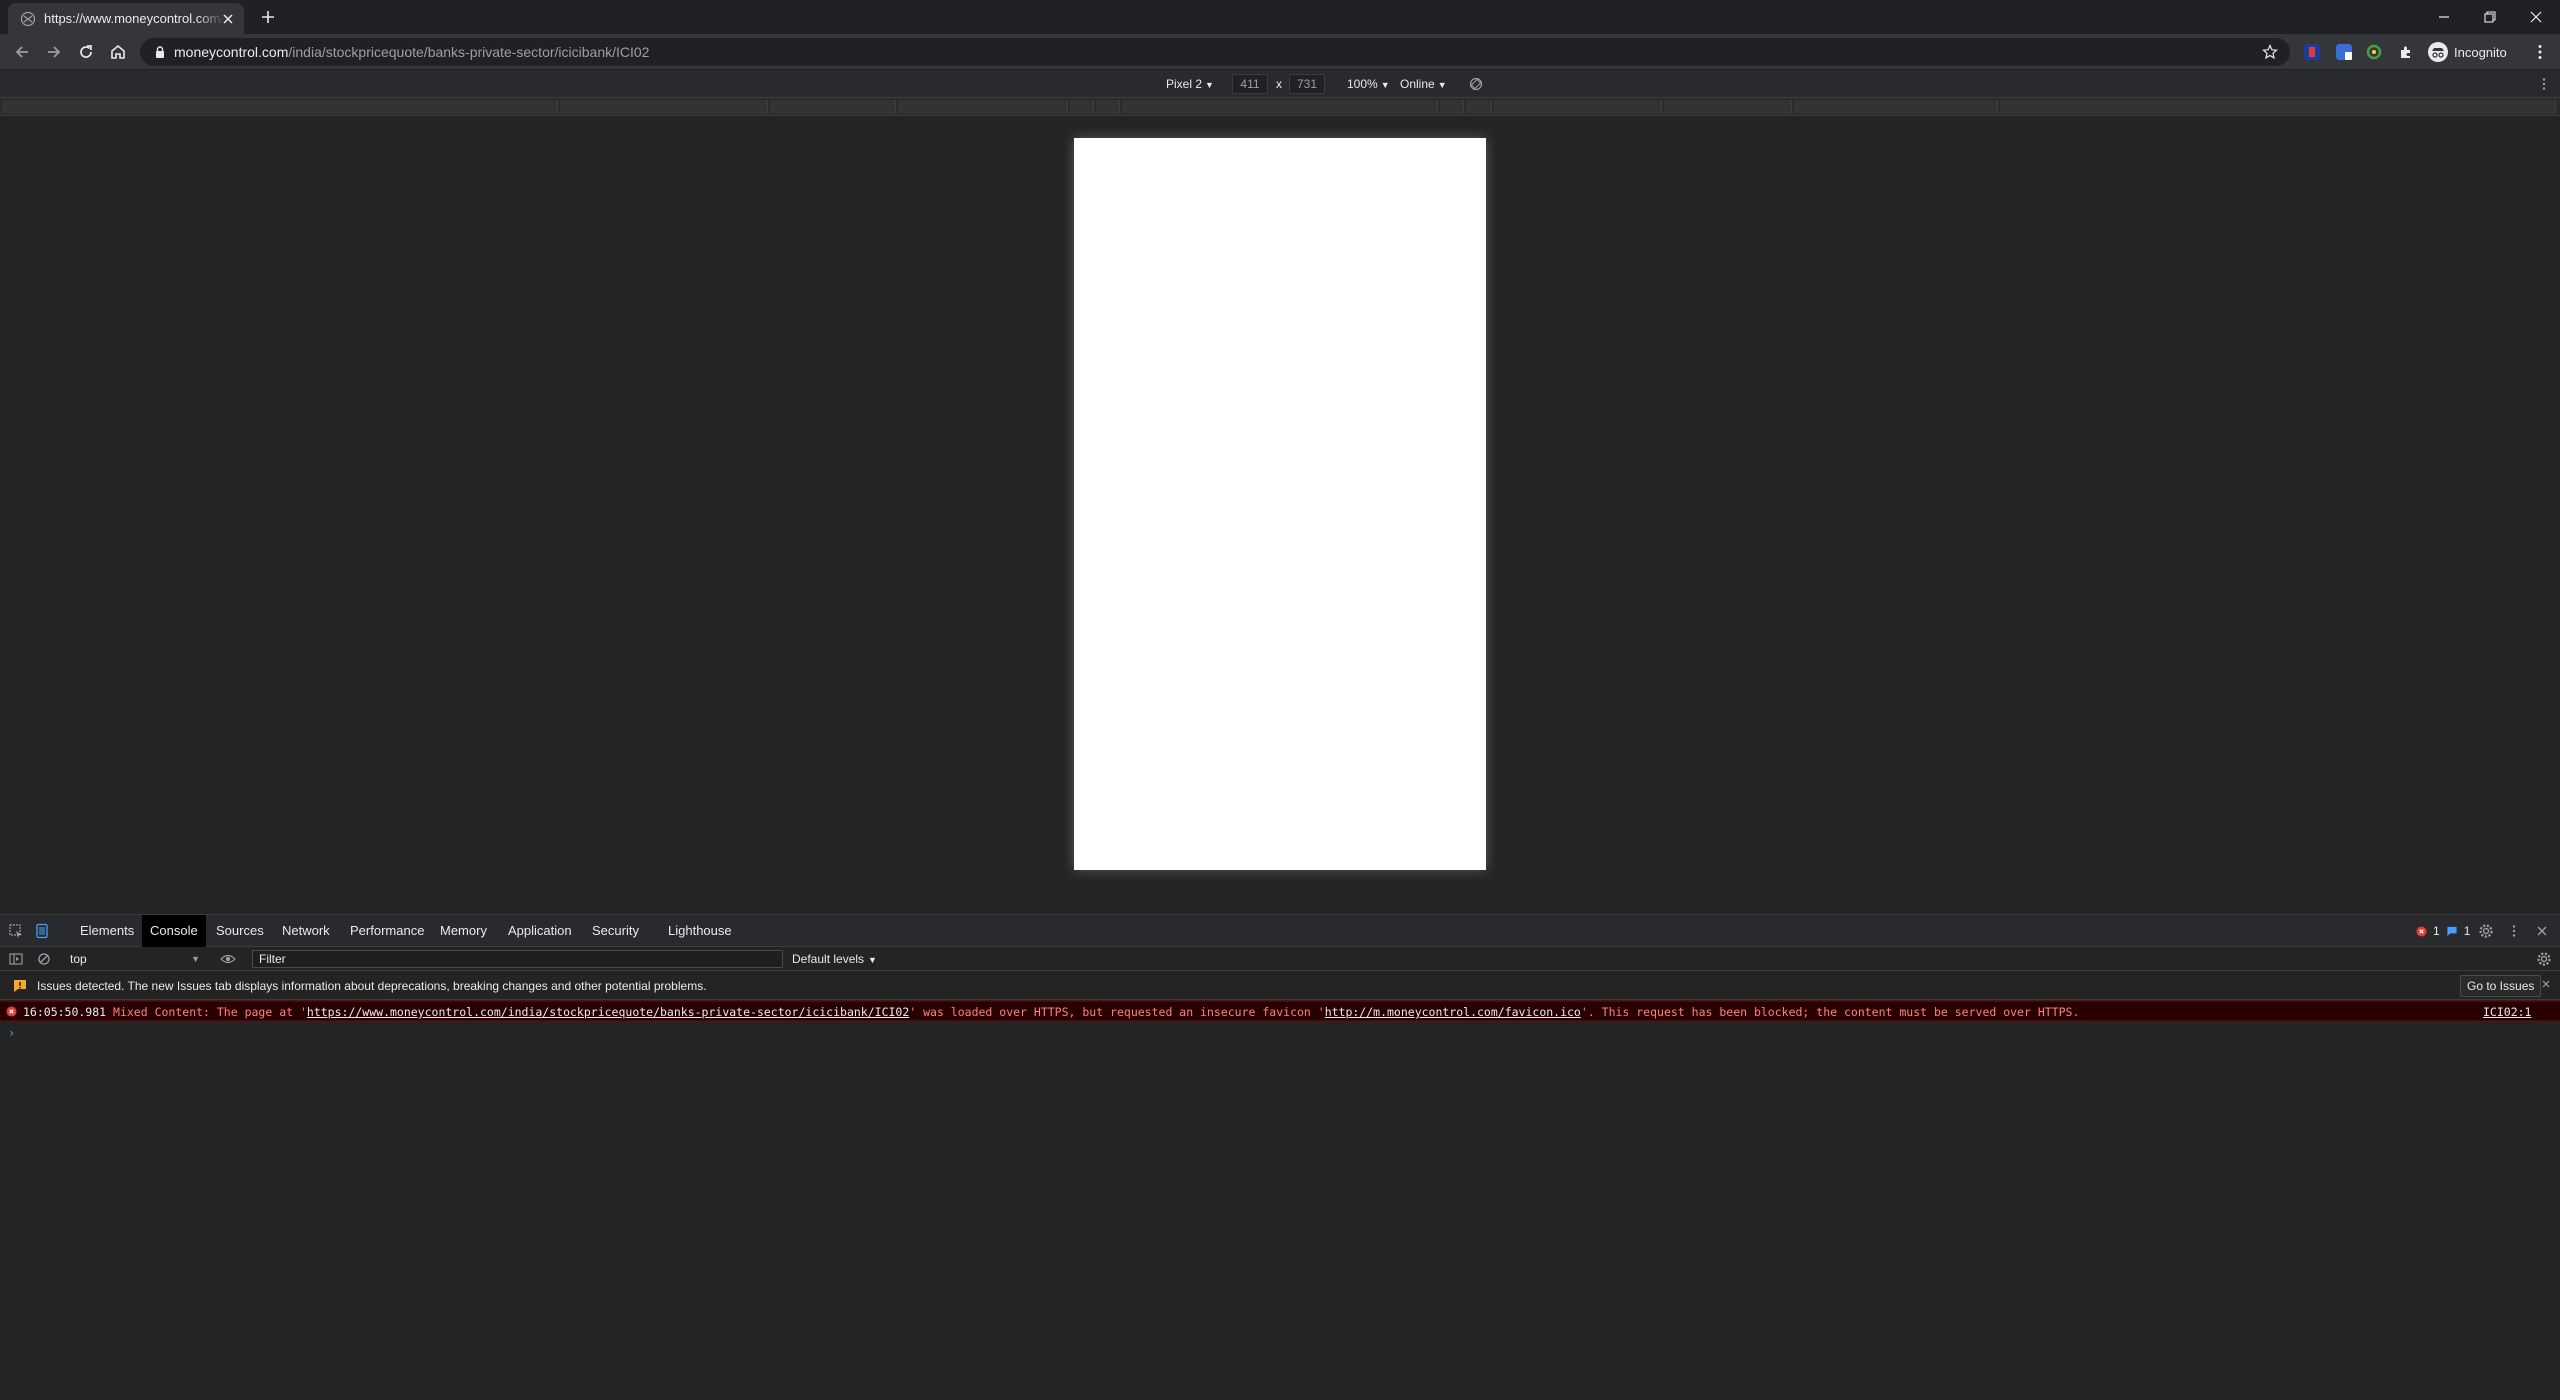  I want to click on close-window-icon, so click(2536, 17).